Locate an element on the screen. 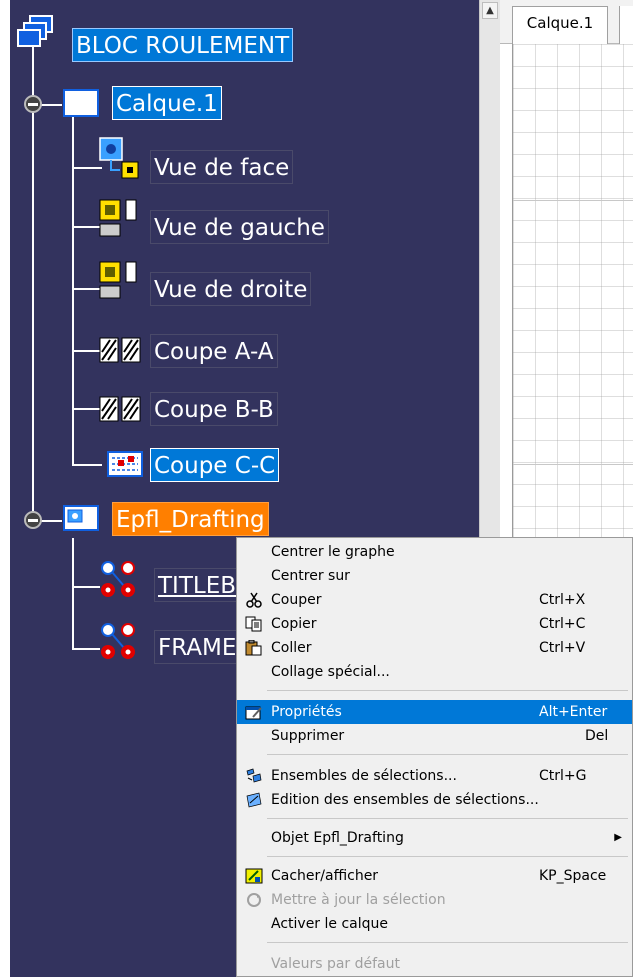 The image size is (633, 977). tree-node-view: Coupe A-A is located at coordinates (214, 351).